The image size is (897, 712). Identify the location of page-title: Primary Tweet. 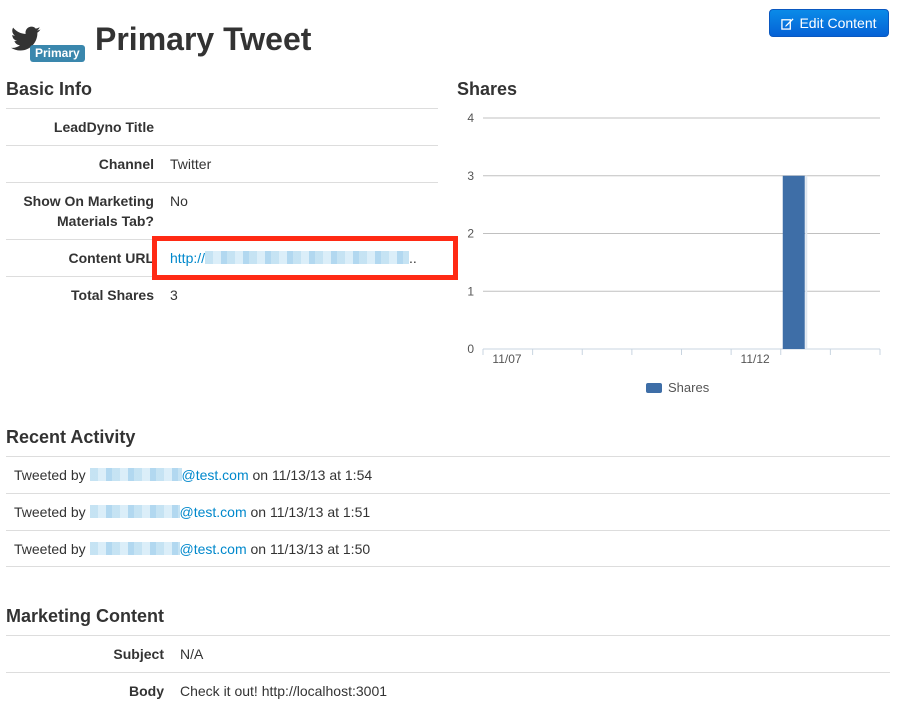
(203, 39).